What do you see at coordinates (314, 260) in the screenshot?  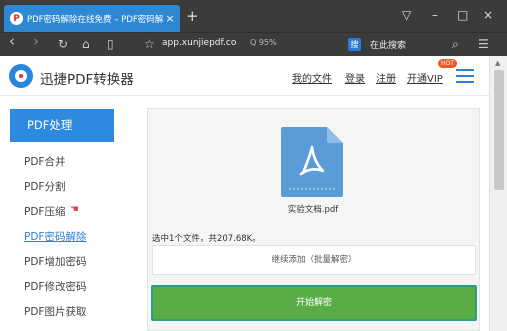 I see `add-more-files-button: 继续添加（批量解密）` at bounding box center [314, 260].